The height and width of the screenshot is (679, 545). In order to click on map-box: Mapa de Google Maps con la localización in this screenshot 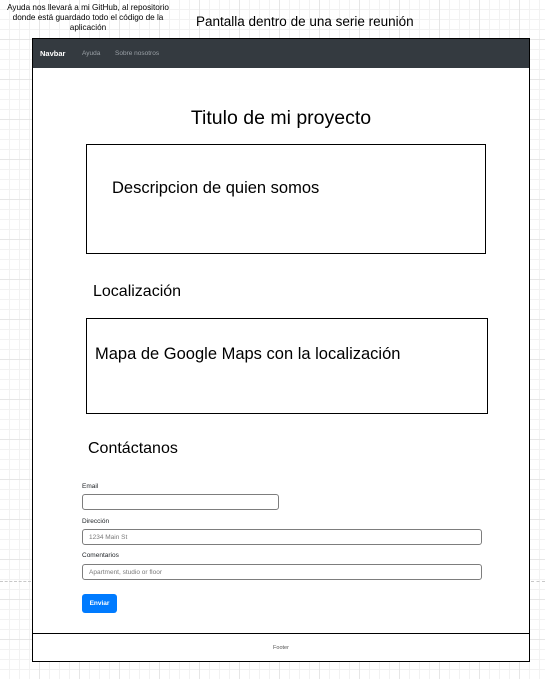, I will do `click(287, 366)`.